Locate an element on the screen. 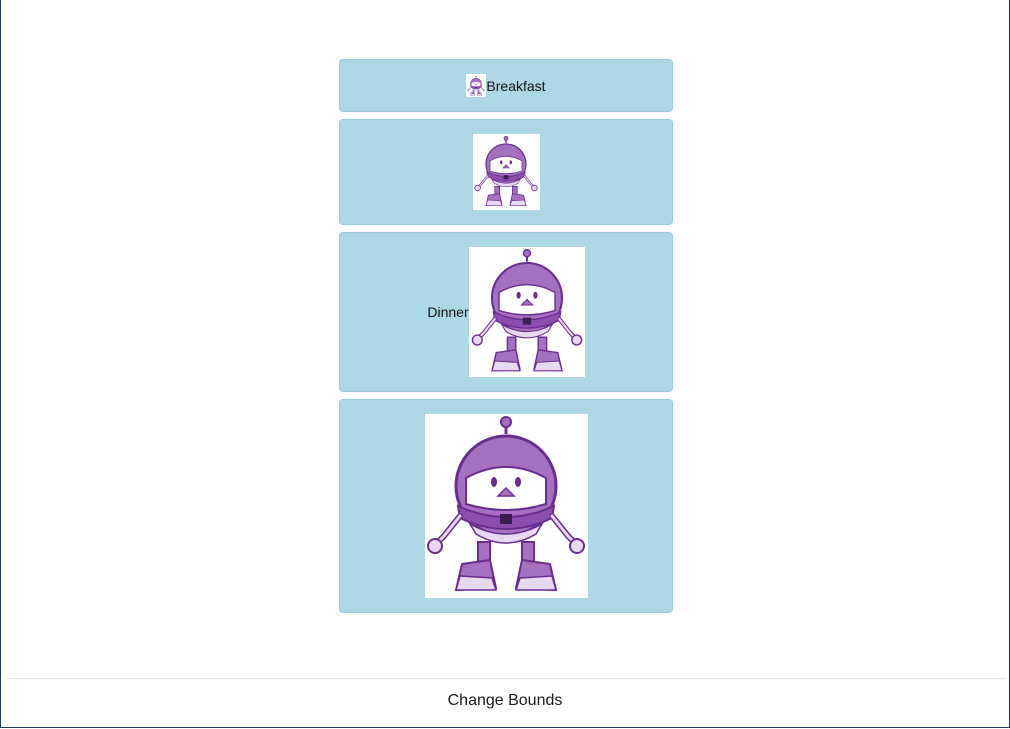 The width and height of the screenshot is (1010, 729). dinner-button-label: Dinner is located at coordinates (448, 312).